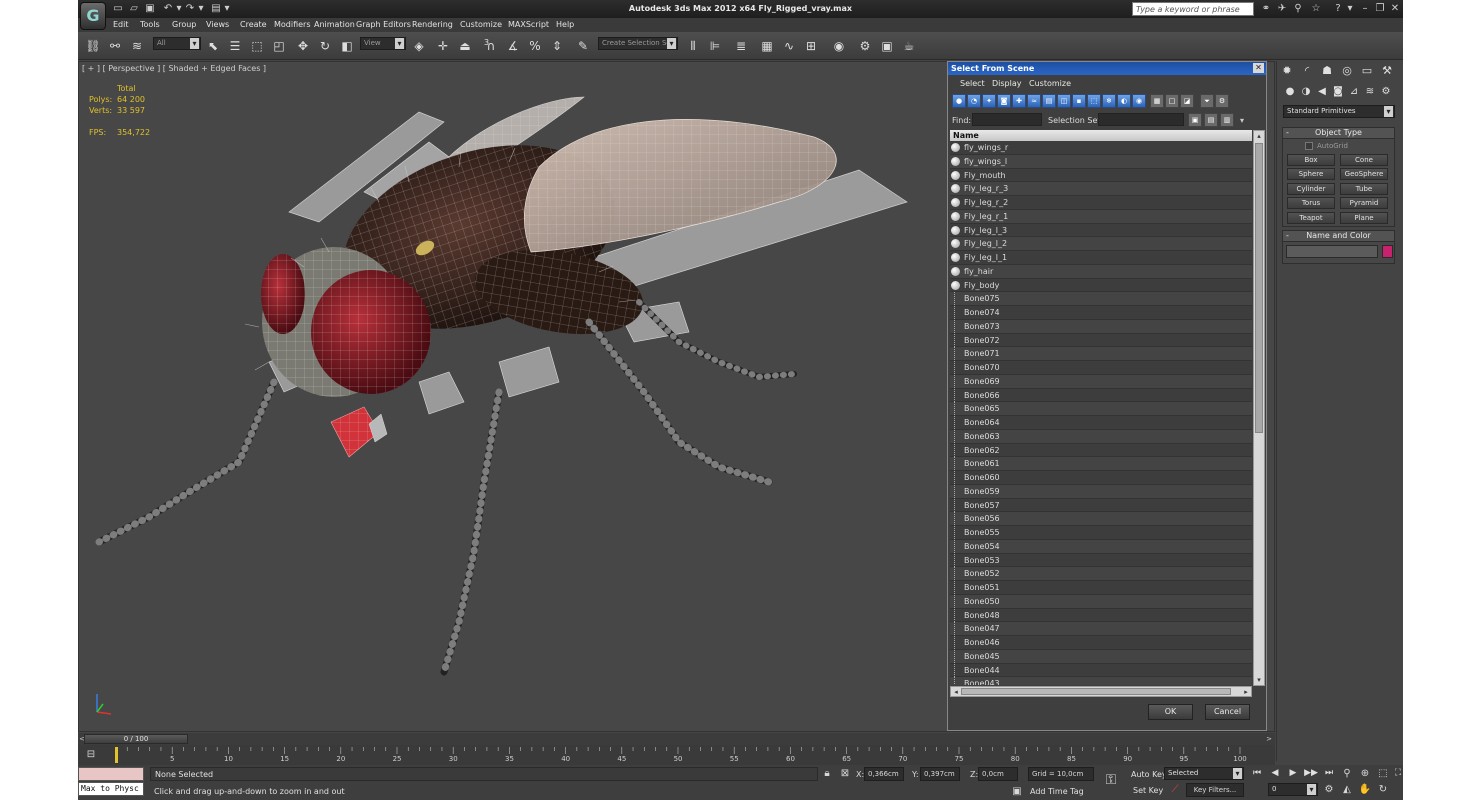  Describe the element at coordinates (419, 46) in the screenshot. I see `pivot-center-icon: ◈` at that location.